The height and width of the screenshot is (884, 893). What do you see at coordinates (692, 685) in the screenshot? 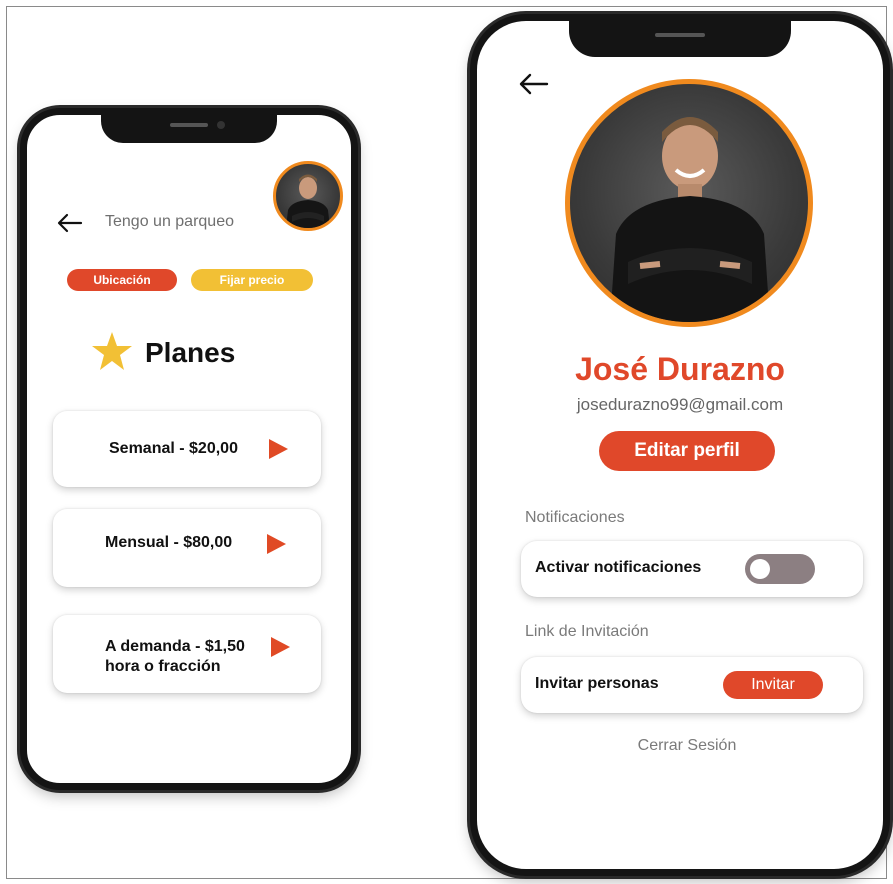
I see `invite-row: Invitar personas Invitar` at bounding box center [692, 685].